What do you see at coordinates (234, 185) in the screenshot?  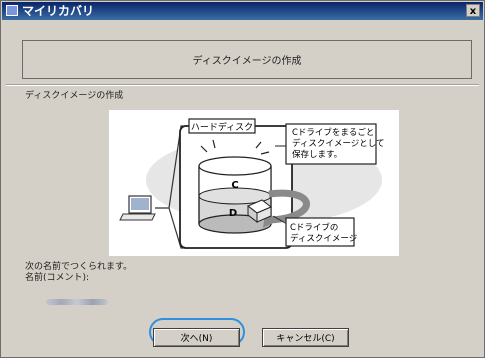 I see `drive-c-label: C` at bounding box center [234, 185].